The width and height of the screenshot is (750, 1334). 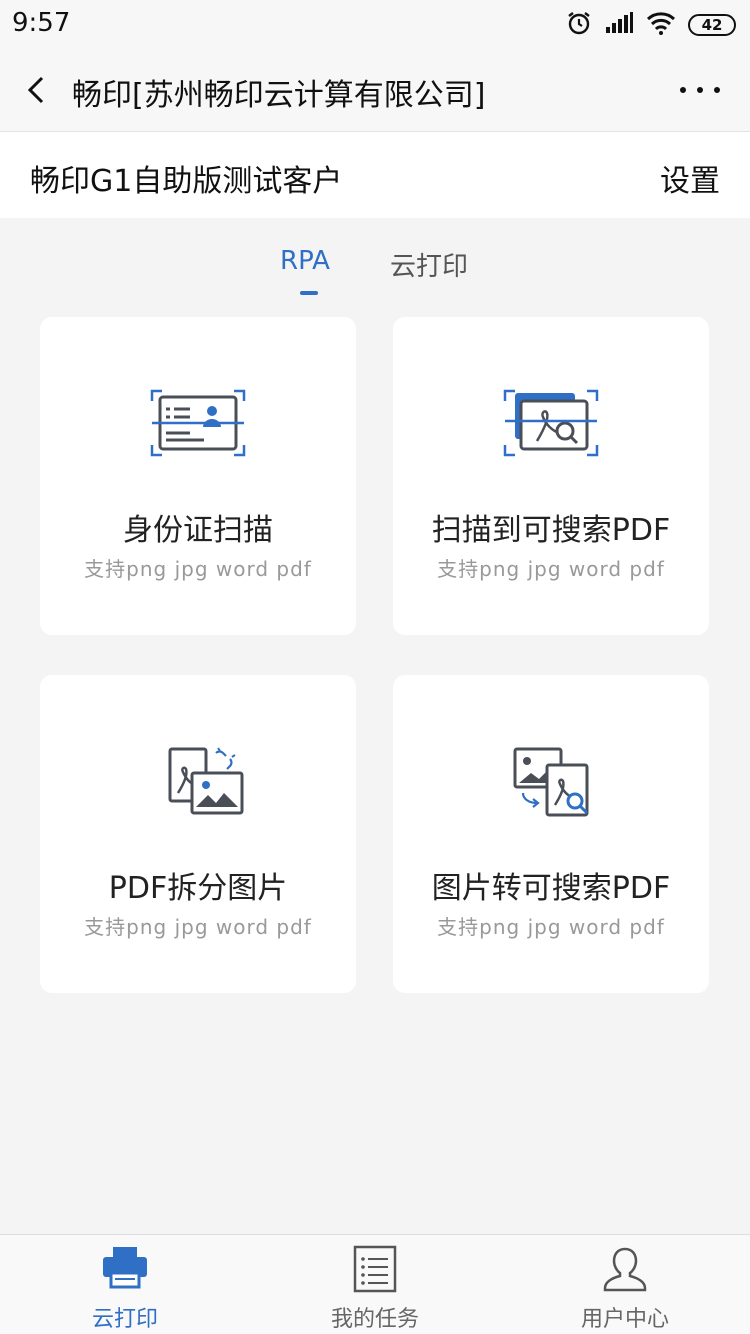 What do you see at coordinates (186, 181) in the screenshot?
I see `client-name: 畅印G1自助版测试客户` at bounding box center [186, 181].